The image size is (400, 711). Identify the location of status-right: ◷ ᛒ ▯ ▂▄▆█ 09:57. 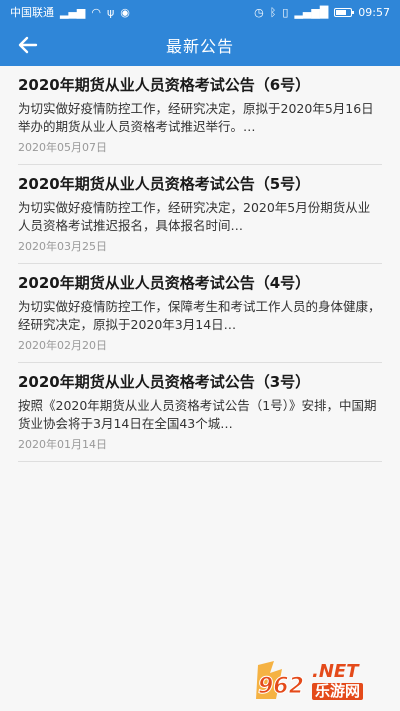
(322, 12).